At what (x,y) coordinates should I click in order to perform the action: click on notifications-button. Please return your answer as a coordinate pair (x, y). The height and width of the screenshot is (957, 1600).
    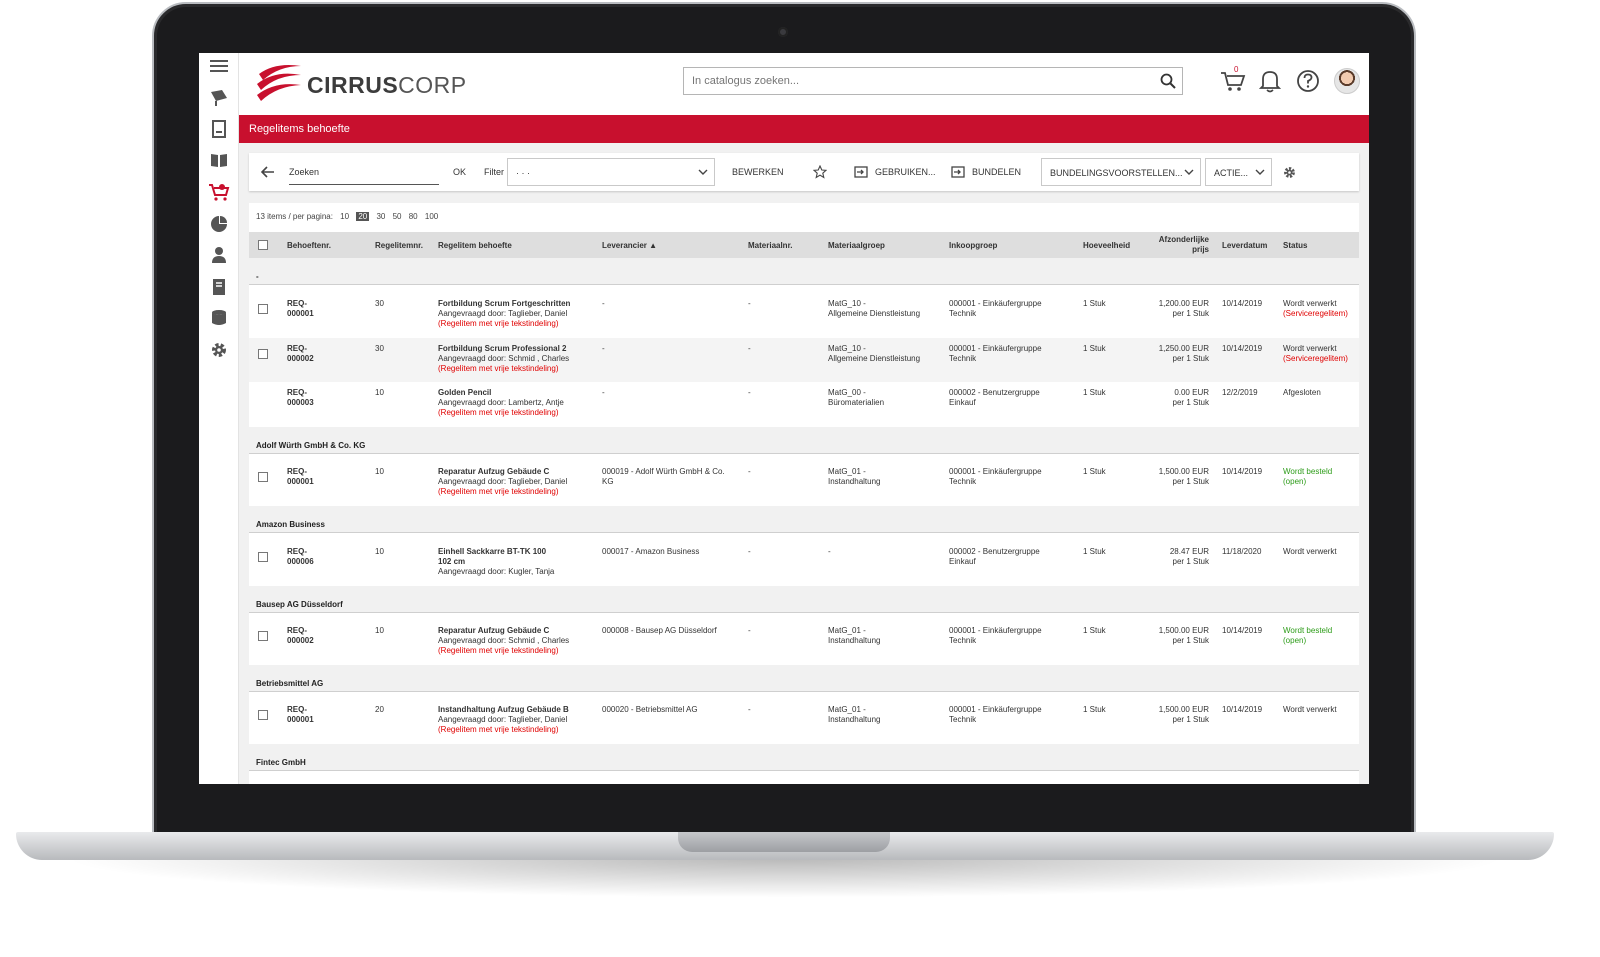
    Looking at the image, I should click on (1270, 81).